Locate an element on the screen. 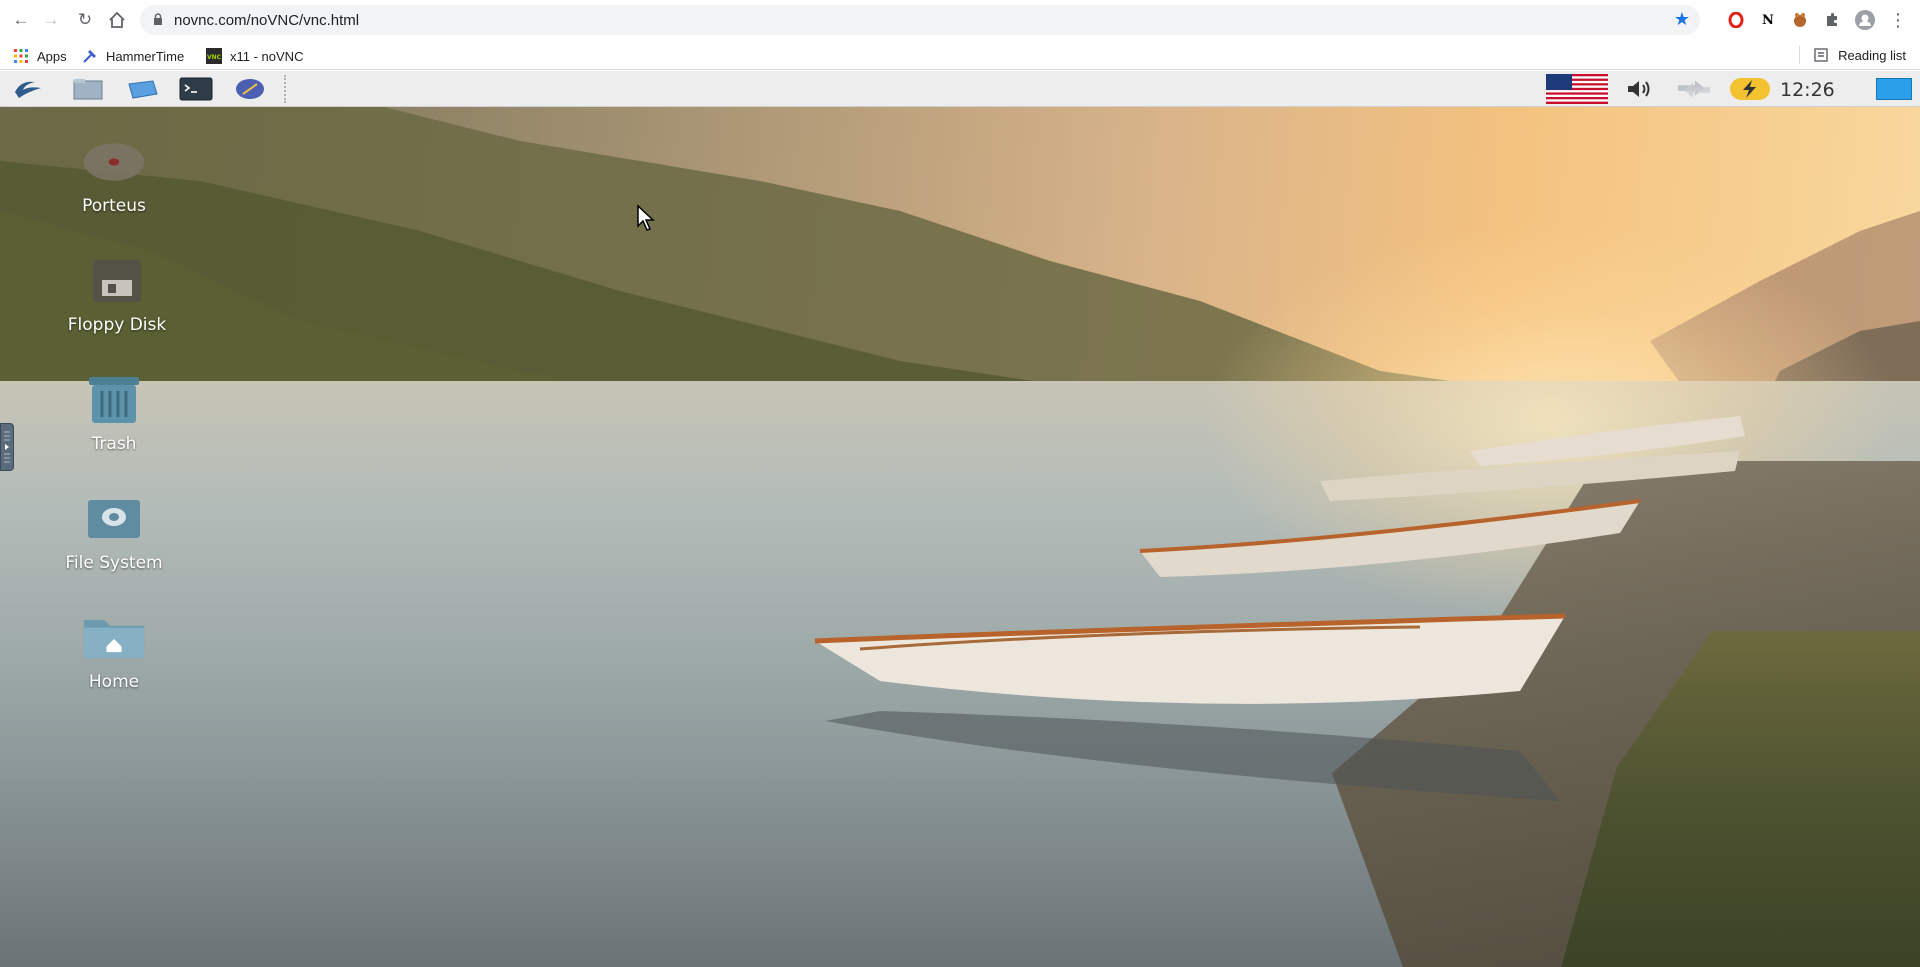 Image resolution: width=1920 pixels, height=967 pixels. desktop-icon-label: Trash is located at coordinates (114, 444).